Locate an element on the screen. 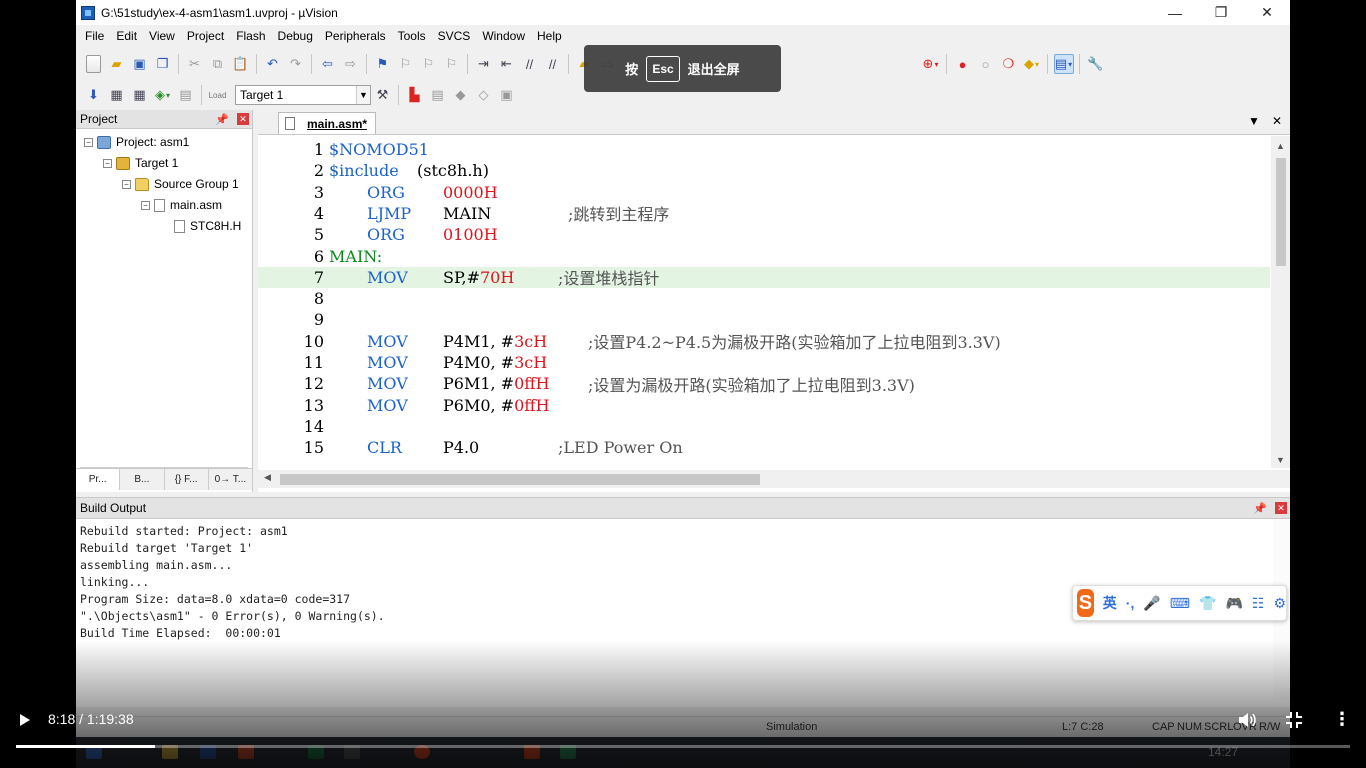  menu-view: View is located at coordinates (162, 36).